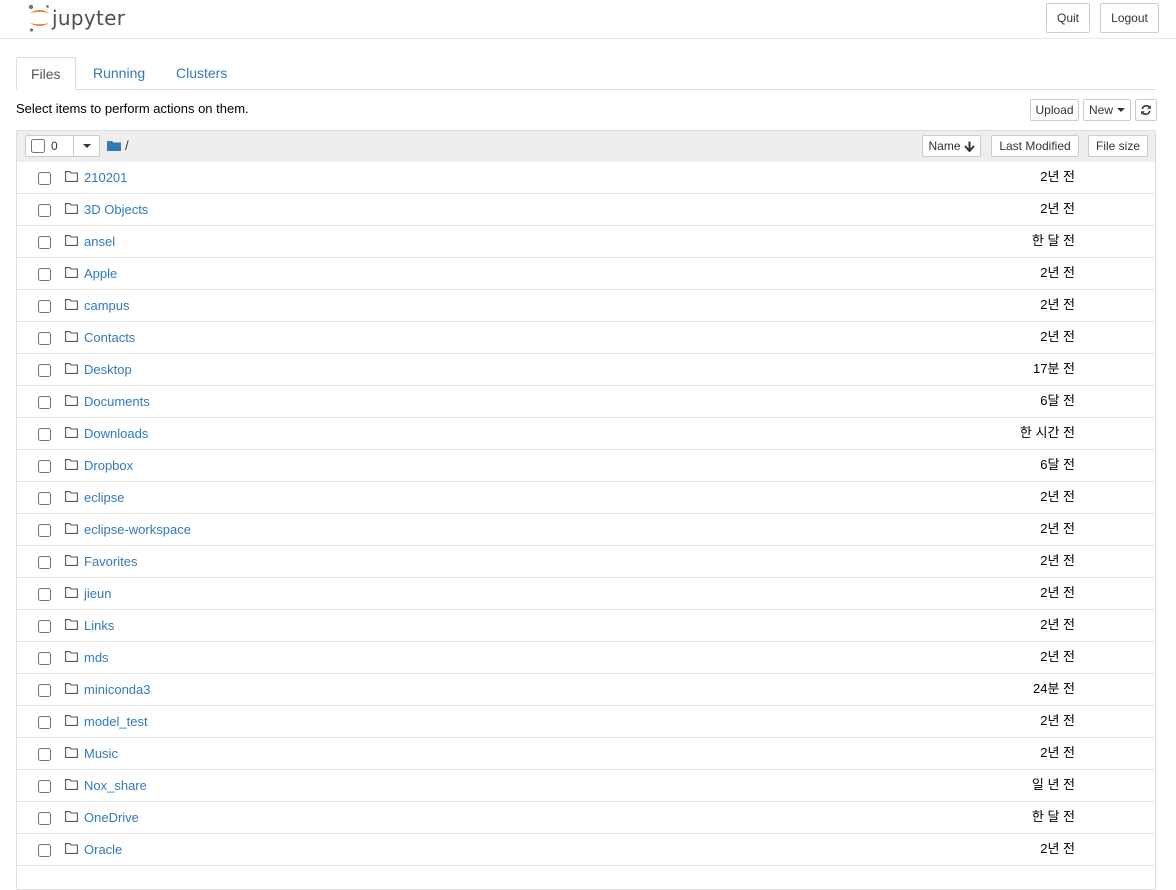  I want to click on sort-by-file-size-button: File size, so click(1118, 146).